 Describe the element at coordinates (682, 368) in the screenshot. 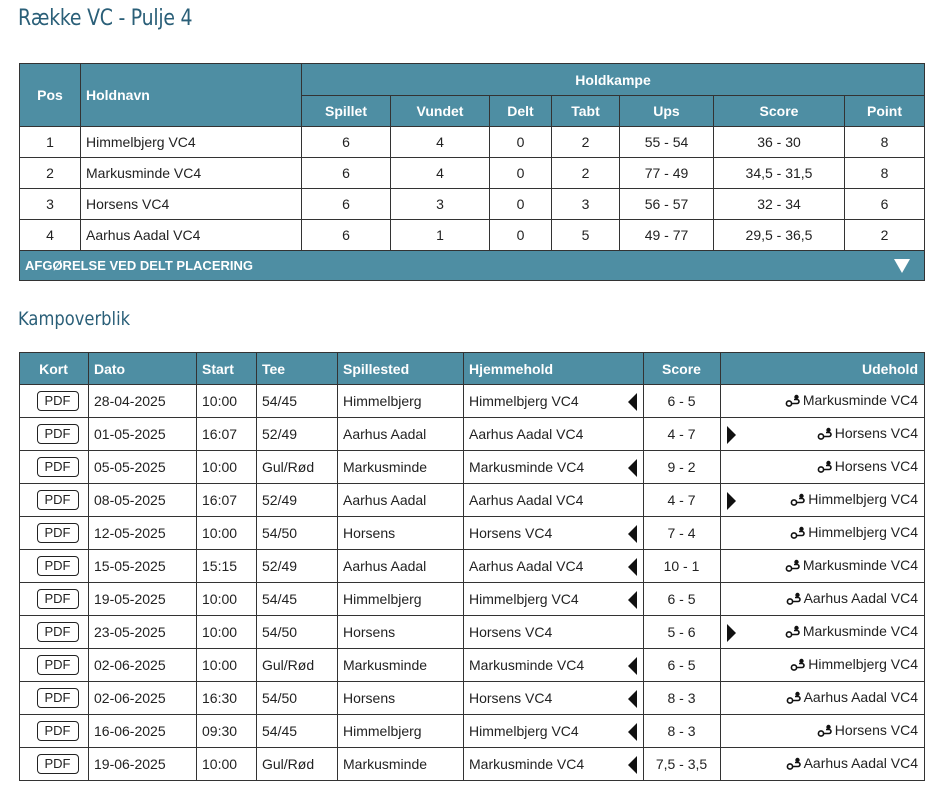

I see `col-match-score: Score` at that location.